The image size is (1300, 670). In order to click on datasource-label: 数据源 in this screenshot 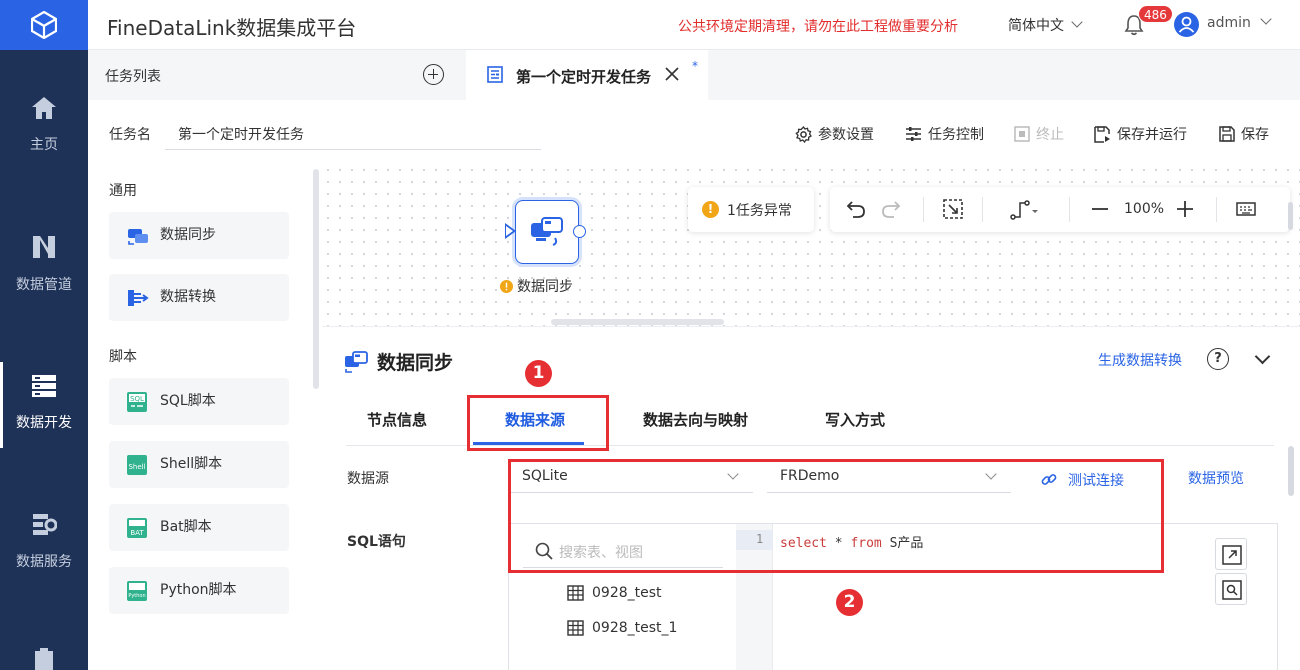, I will do `click(368, 479)`.